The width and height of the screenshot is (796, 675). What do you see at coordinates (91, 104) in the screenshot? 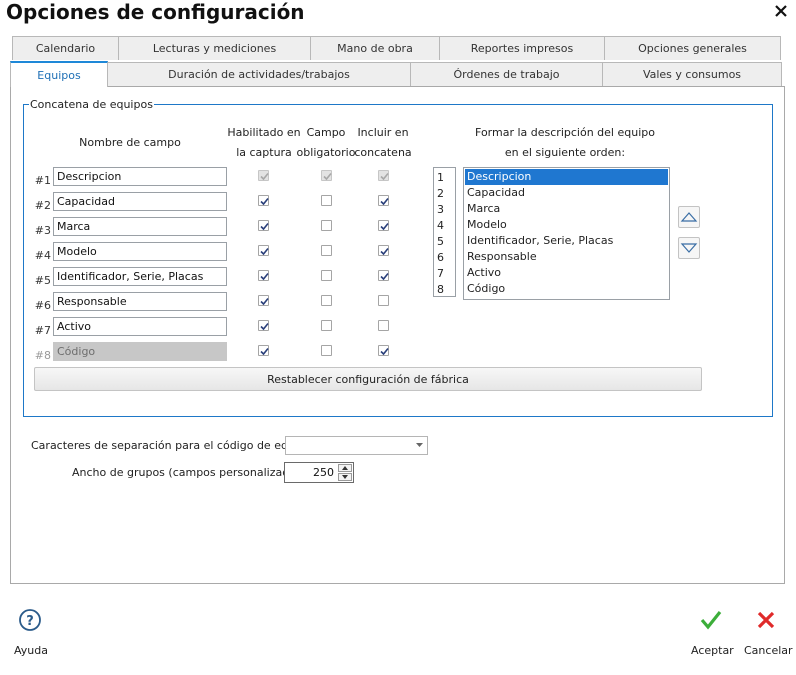
I see `group-legend: Concatena de equipos` at bounding box center [91, 104].